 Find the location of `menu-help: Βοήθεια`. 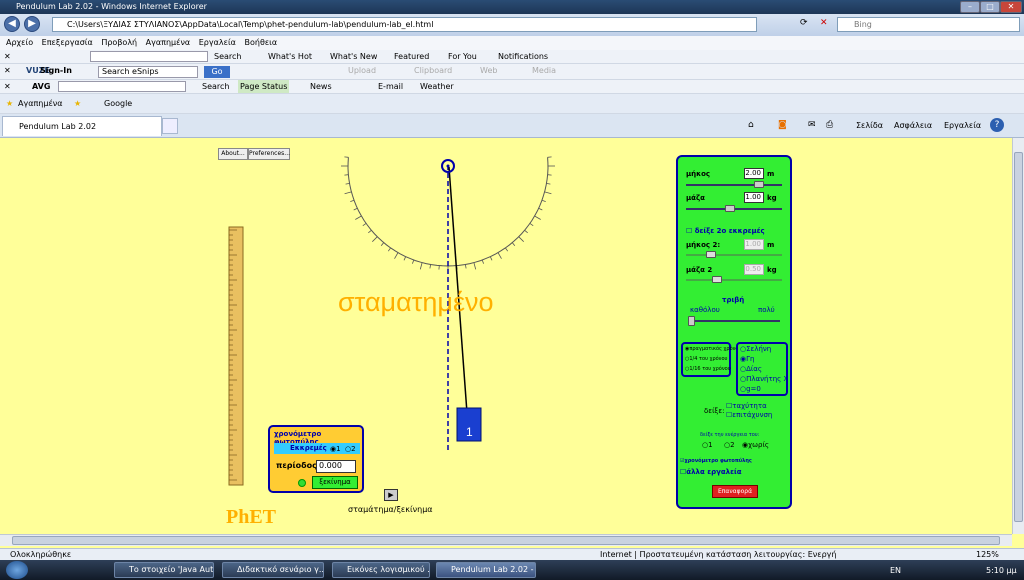

menu-help: Βοήθεια is located at coordinates (260, 42).